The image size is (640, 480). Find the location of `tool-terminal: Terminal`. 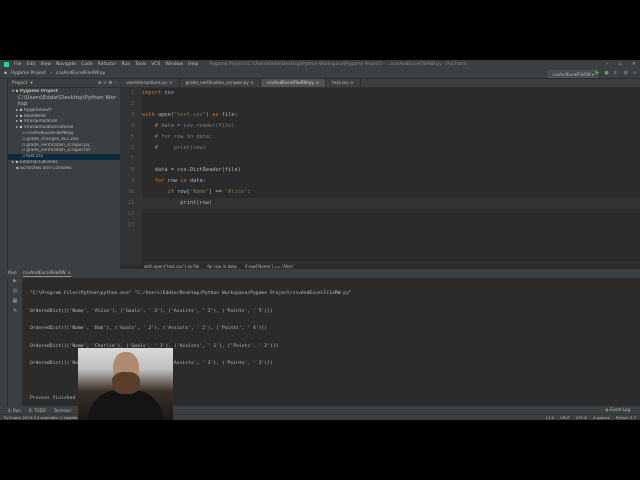

tool-terminal: Terminal is located at coordinates (62, 410).